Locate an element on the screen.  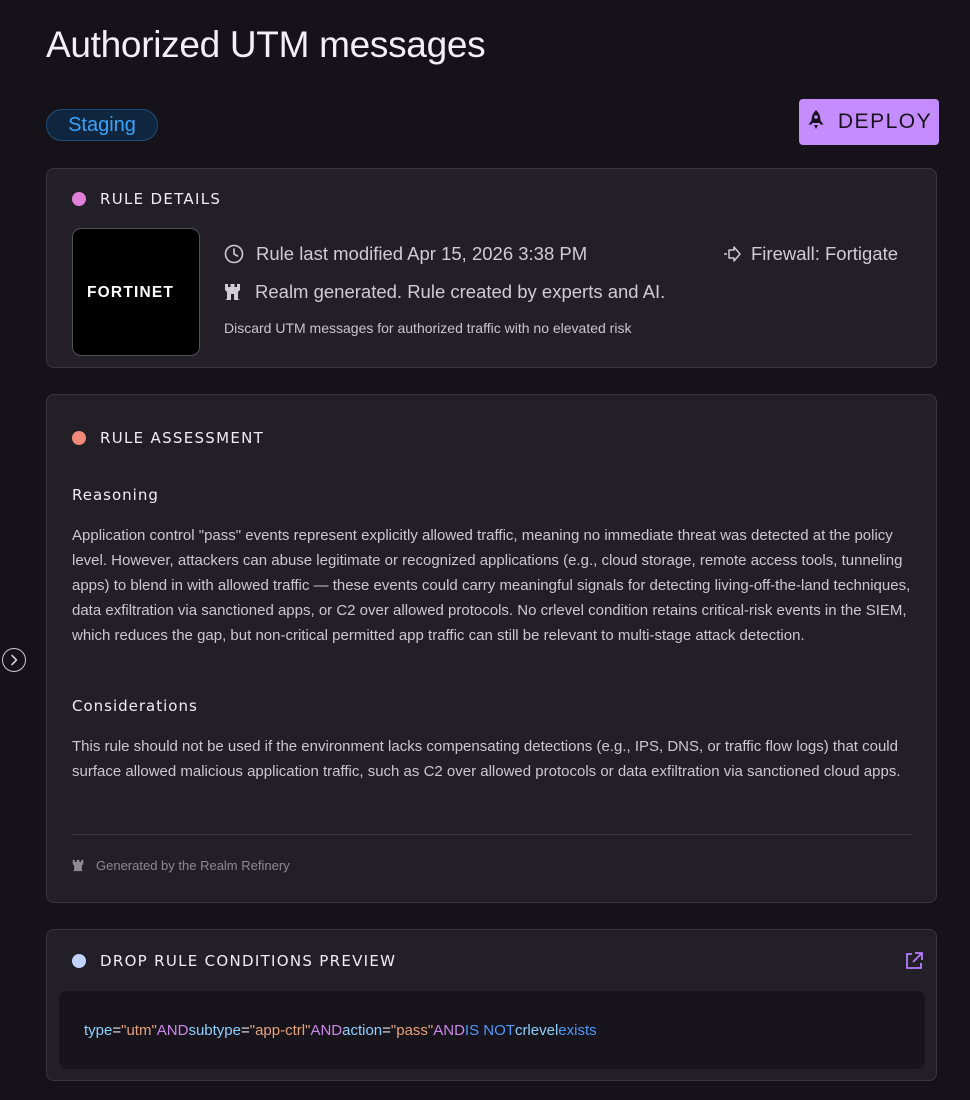
firewall-row: Firewall: Fortigate is located at coordinates (810, 254).